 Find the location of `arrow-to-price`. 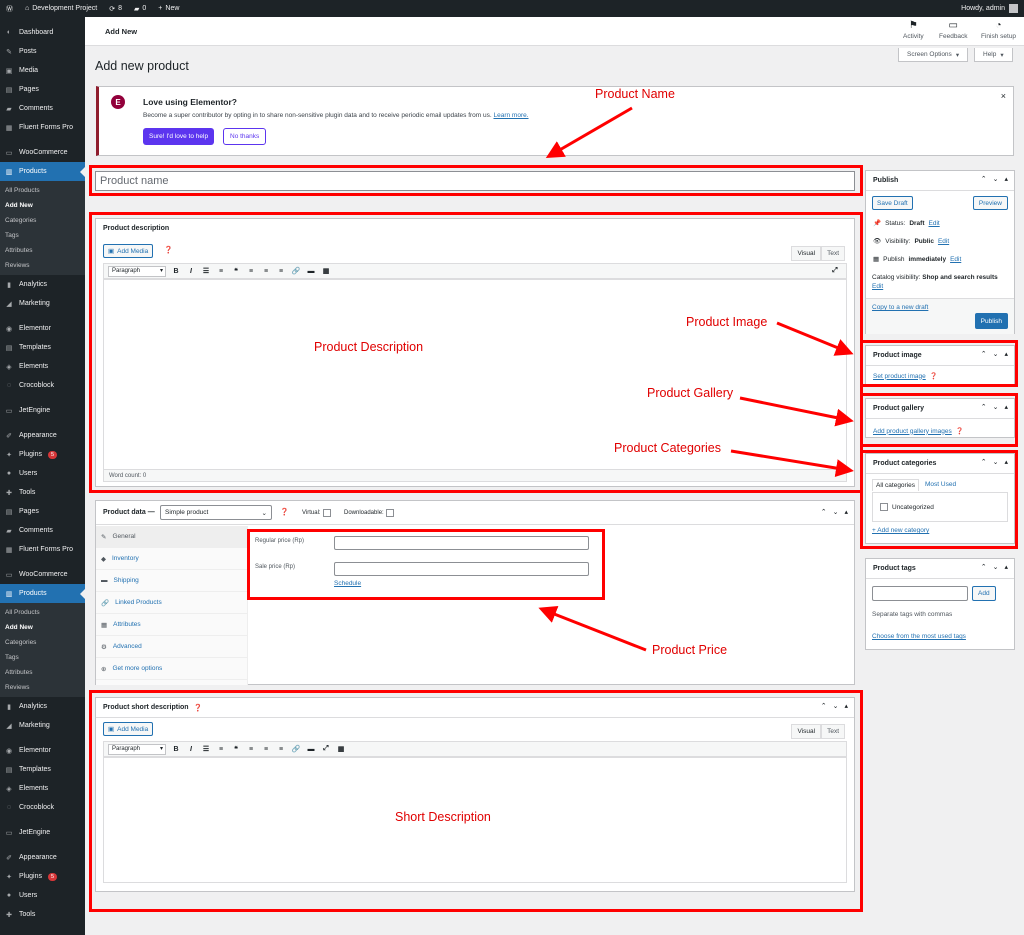

arrow-to-price is located at coordinates (592, 629).